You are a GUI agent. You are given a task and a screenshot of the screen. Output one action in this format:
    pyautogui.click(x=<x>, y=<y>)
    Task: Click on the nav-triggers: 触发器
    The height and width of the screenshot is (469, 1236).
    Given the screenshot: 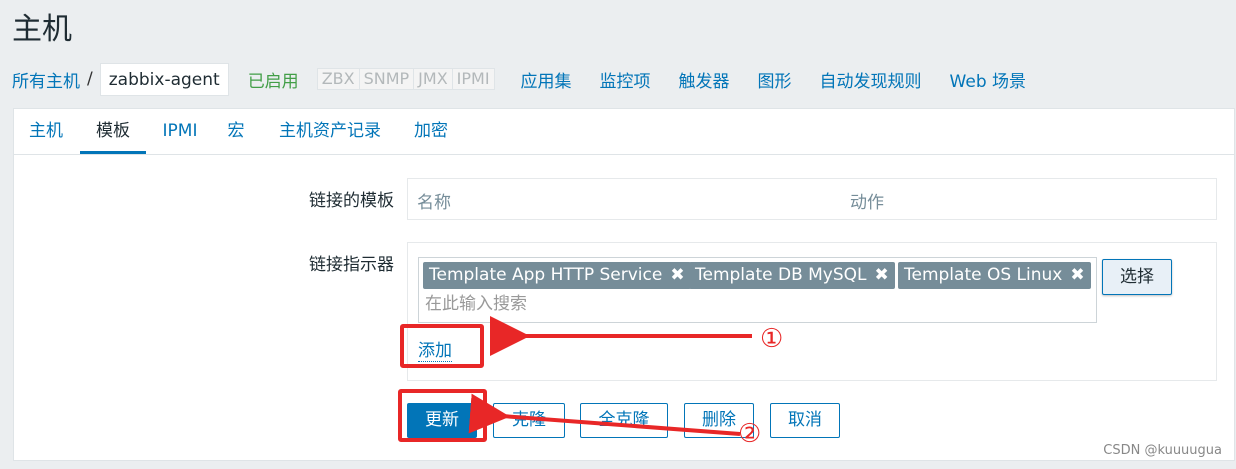 What is the action you would take?
    pyautogui.click(x=704, y=79)
    